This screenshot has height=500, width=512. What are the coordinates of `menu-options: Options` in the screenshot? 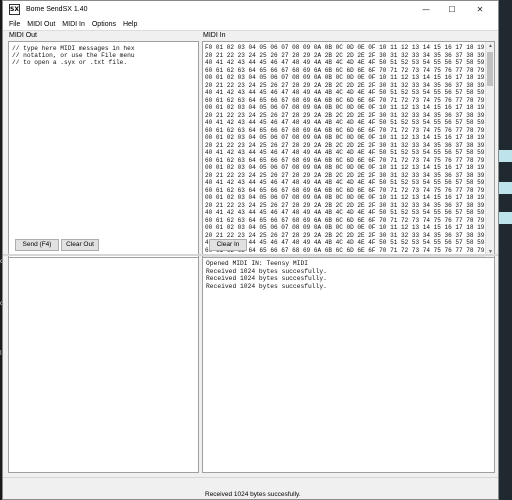 It's located at (104, 24).